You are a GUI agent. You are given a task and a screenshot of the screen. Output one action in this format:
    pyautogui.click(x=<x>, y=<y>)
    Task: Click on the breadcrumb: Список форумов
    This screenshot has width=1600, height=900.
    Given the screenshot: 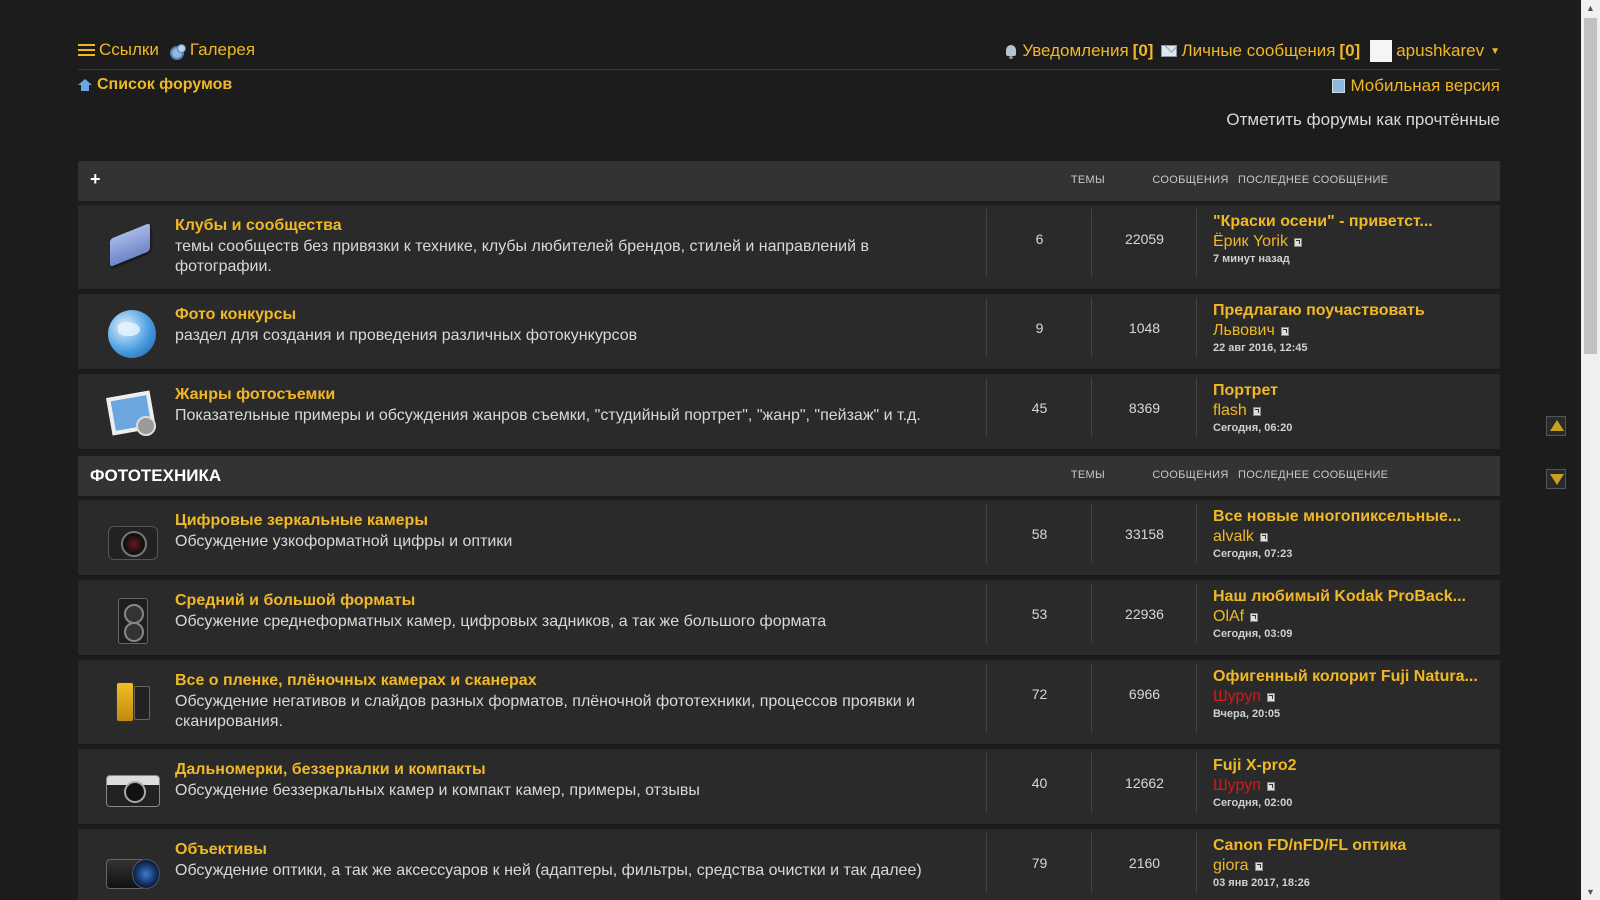 What is the action you would take?
    pyautogui.click(x=155, y=85)
    